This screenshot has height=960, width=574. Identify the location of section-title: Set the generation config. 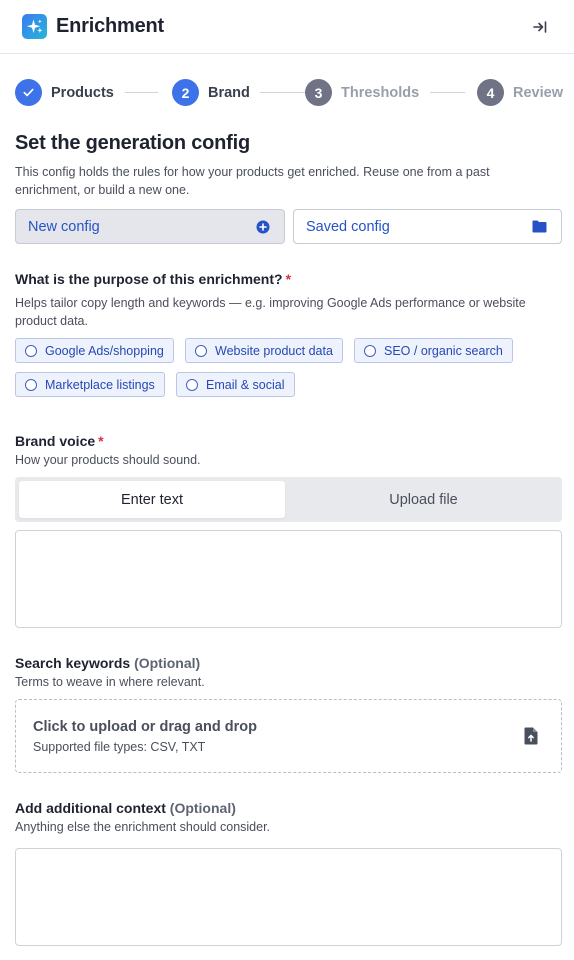
(133, 143).